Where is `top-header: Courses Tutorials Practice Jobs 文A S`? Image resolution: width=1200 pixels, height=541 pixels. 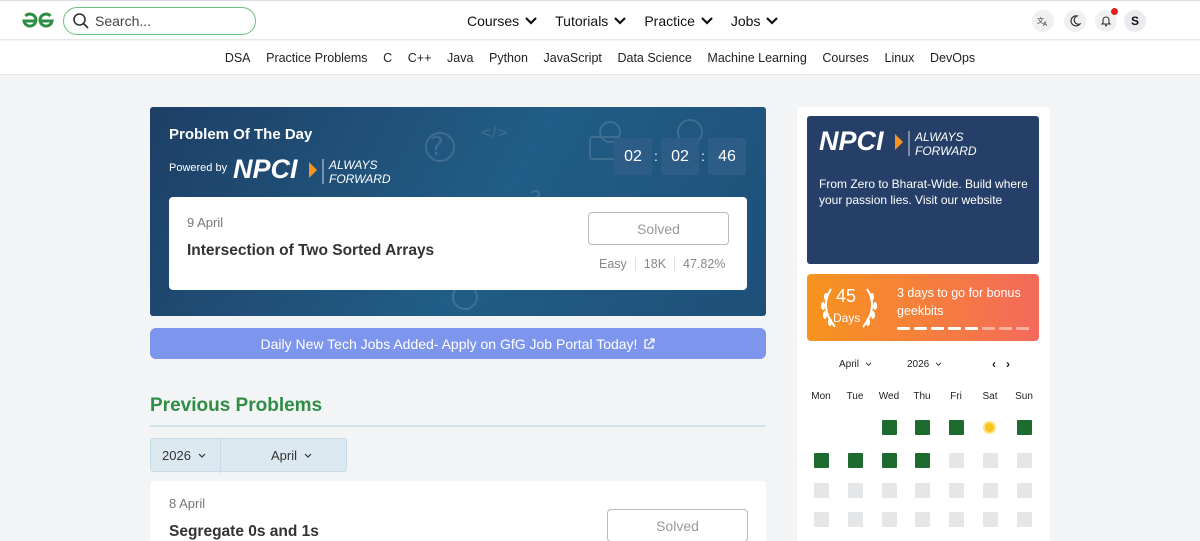 top-header: Courses Tutorials Practice Jobs 文A S is located at coordinates (600, 20).